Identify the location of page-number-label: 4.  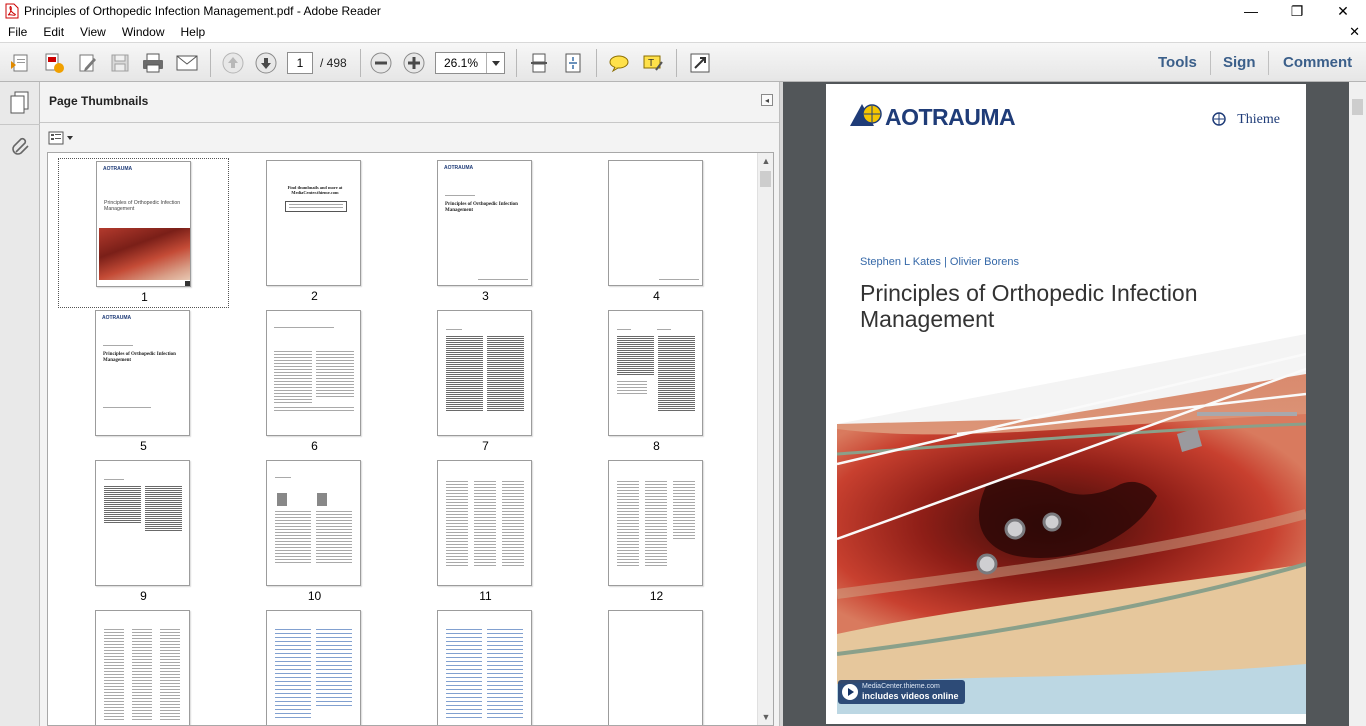
(656, 296).